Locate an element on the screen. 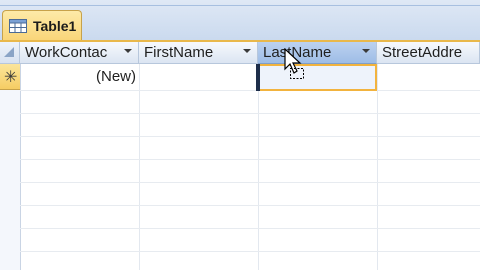 The width and height of the screenshot is (480, 270). new-record-cell-lastname is located at coordinates (317, 77).